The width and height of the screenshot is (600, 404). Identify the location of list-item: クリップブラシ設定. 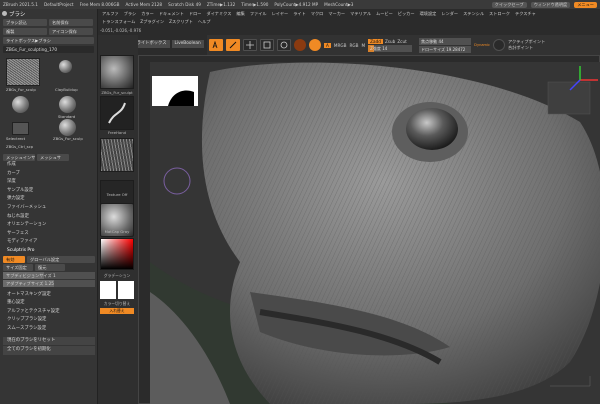
(49, 320).